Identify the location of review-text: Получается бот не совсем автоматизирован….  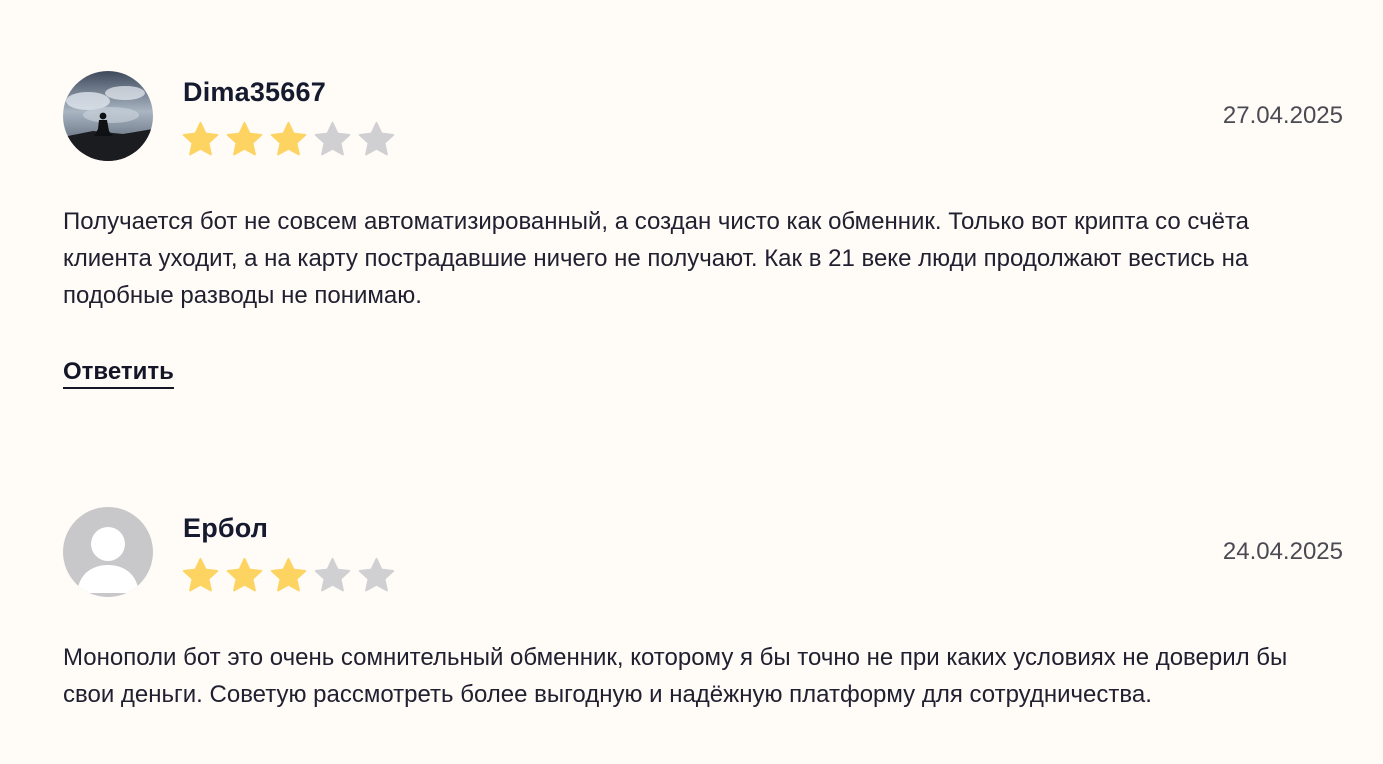
(656, 258).